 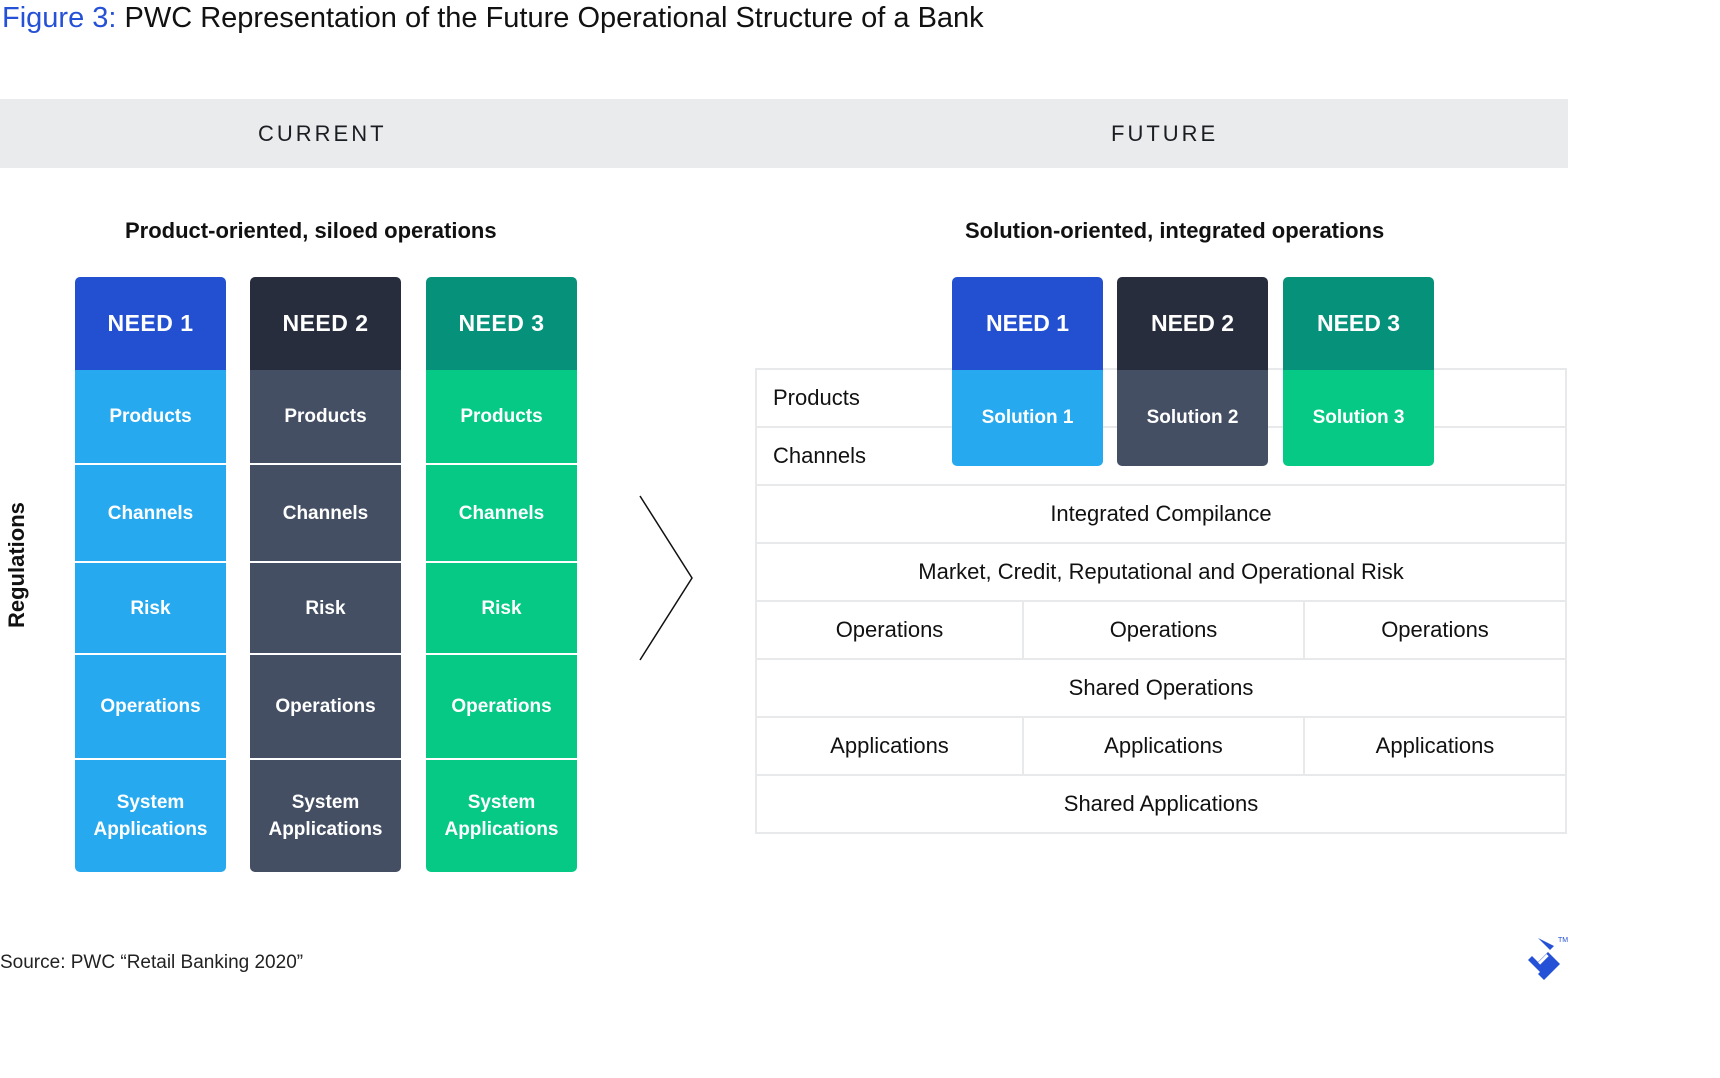 What do you see at coordinates (666, 578) in the screenshot?
I see `arrow-chevron-icon` at bounding box center [666, 578].